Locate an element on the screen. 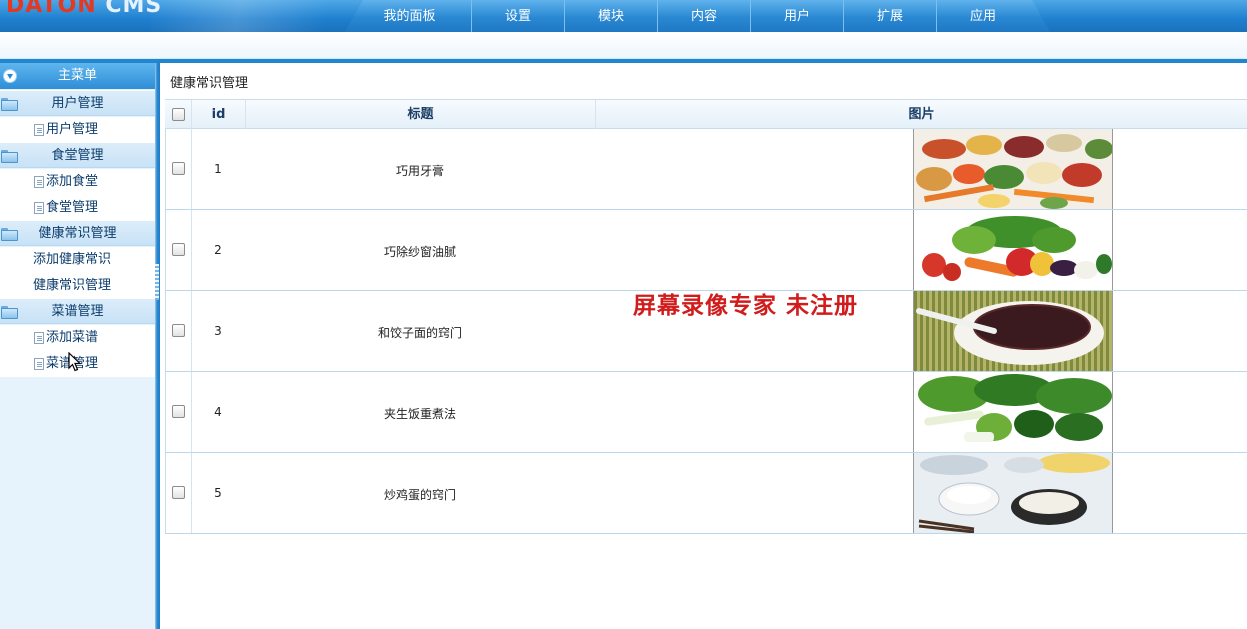 The image size is (1247, 629). sidebar-item-add-canteen: 添加食堂 is located at coordinates (77, 182).